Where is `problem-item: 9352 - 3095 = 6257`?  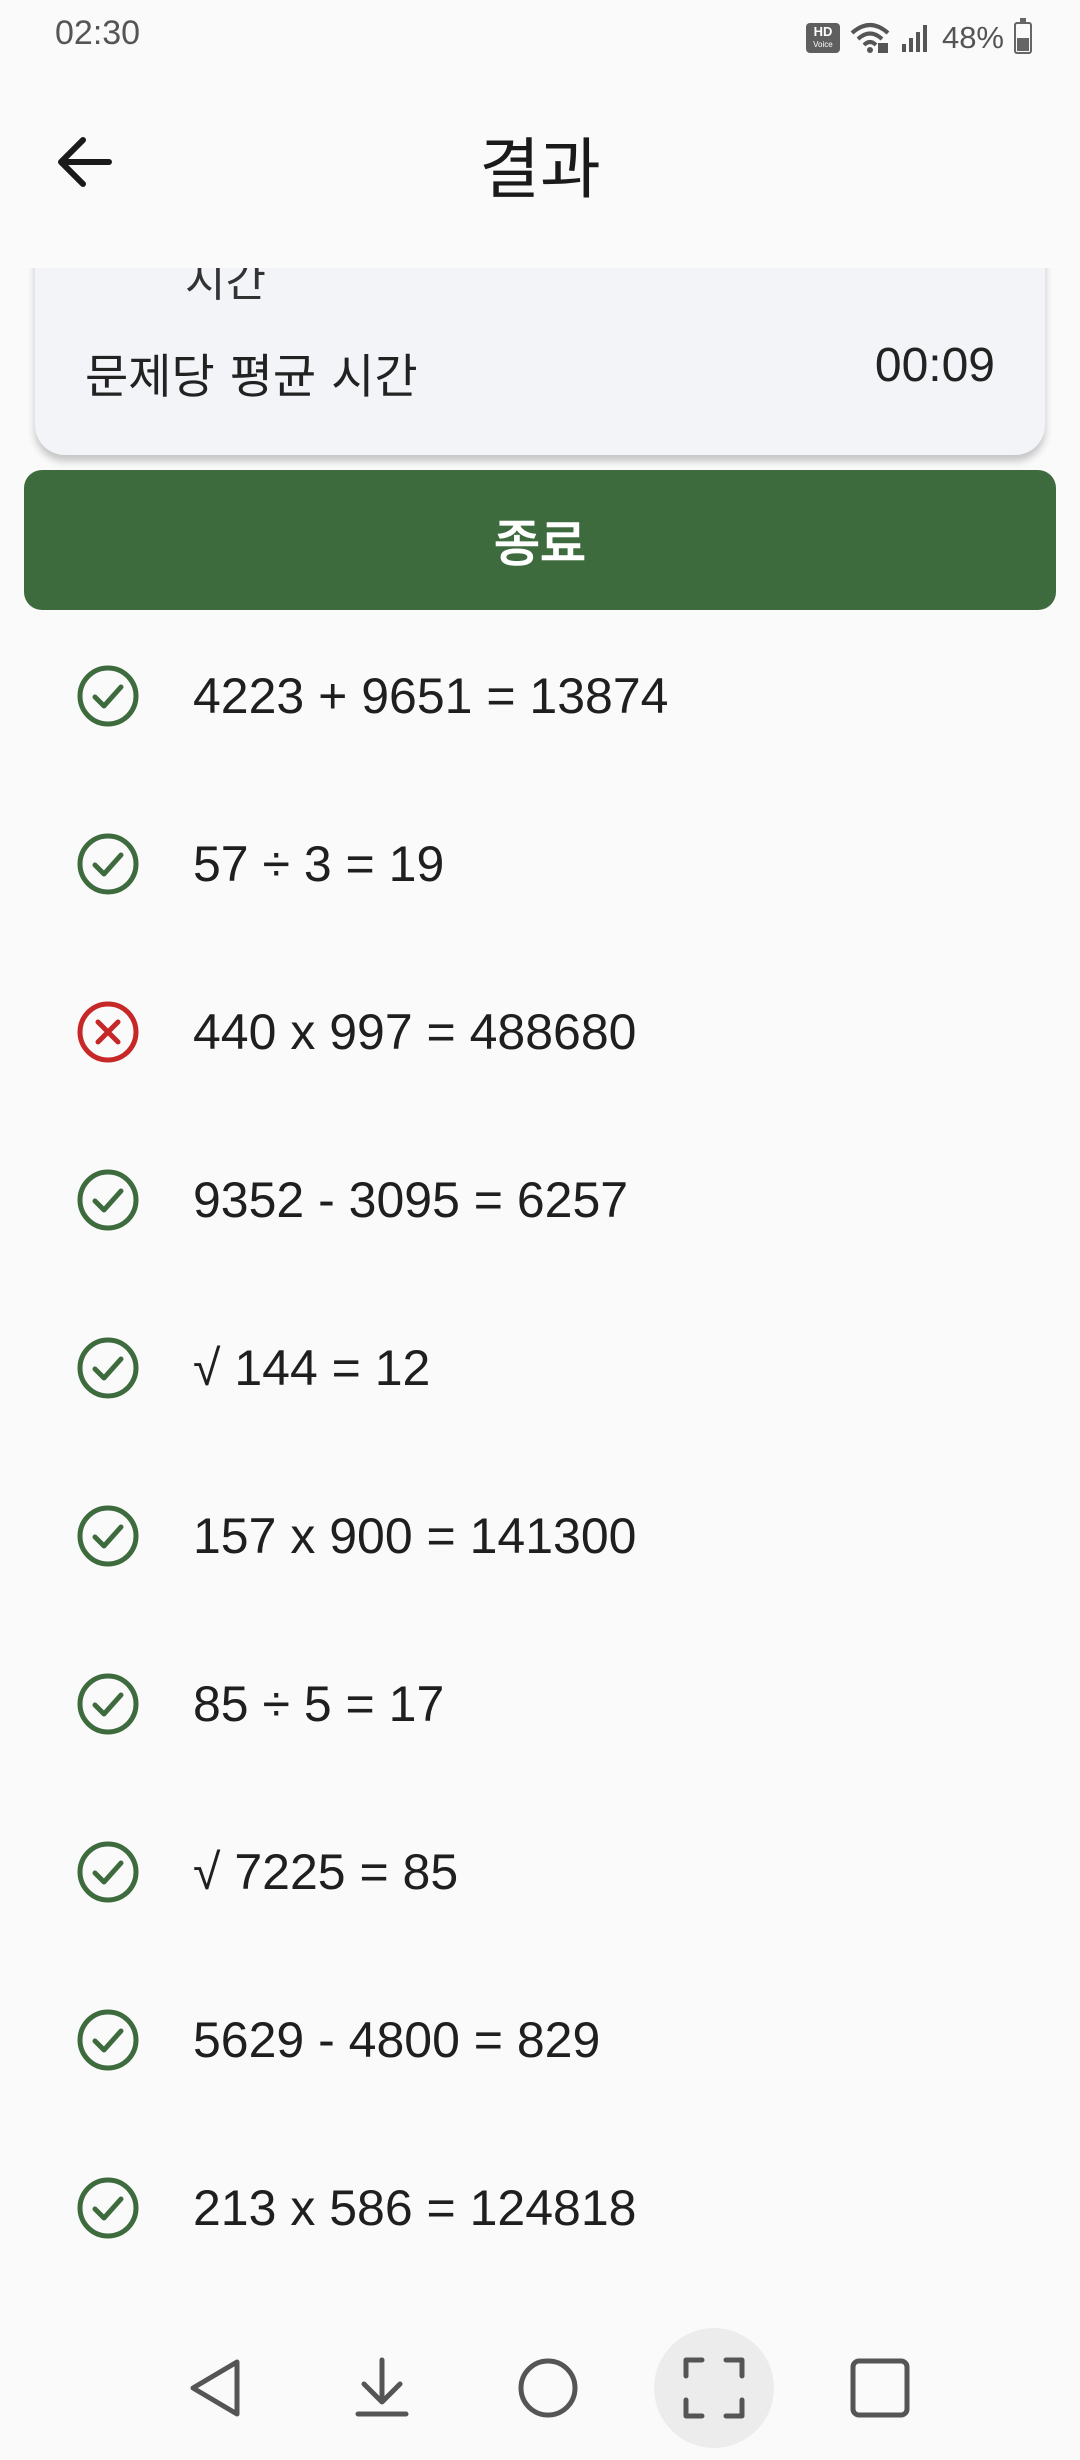 problem-item: 9352 - 3095 = 6257 is located at coordinates (540, 1200).